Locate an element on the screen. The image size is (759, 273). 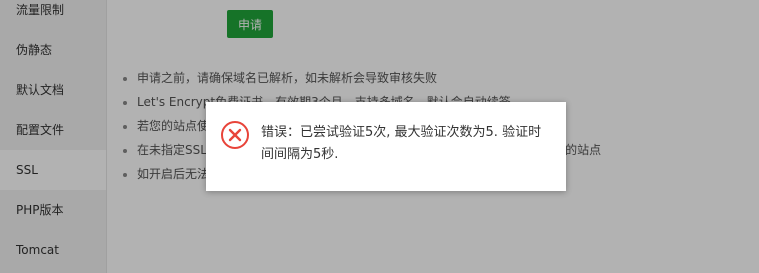
error-circle-x-icon is located at coordinates (235, 135).